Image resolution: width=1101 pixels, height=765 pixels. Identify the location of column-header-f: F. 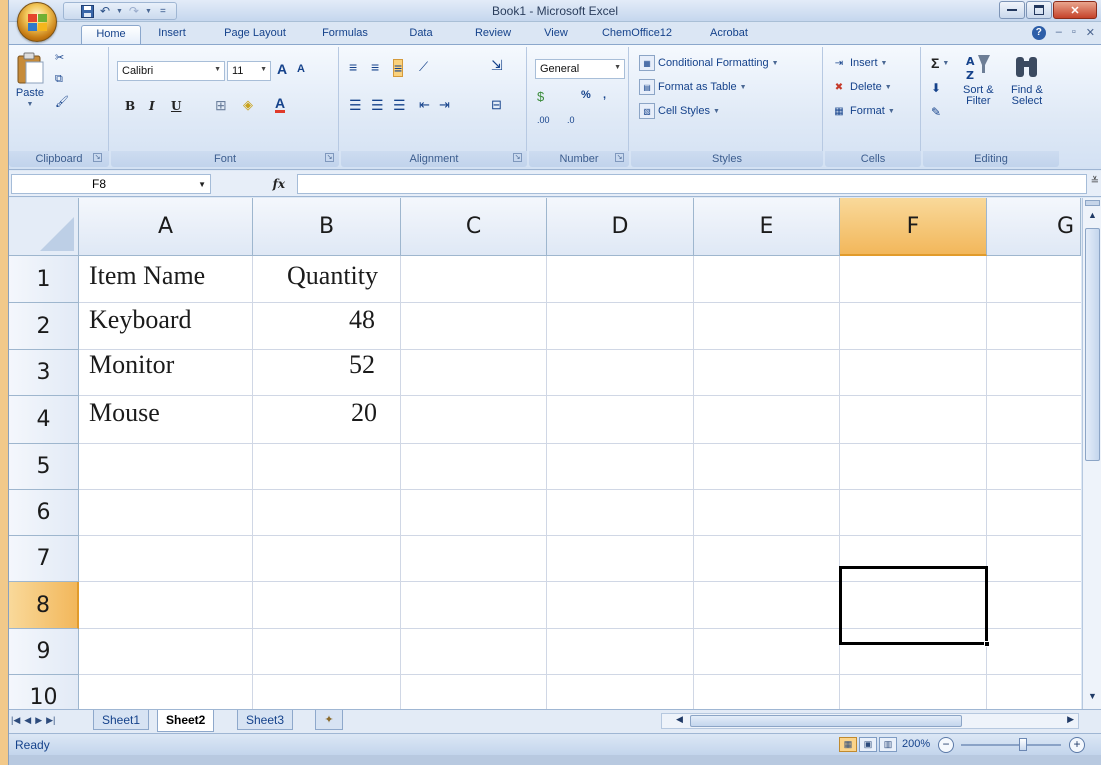
(913, 227).